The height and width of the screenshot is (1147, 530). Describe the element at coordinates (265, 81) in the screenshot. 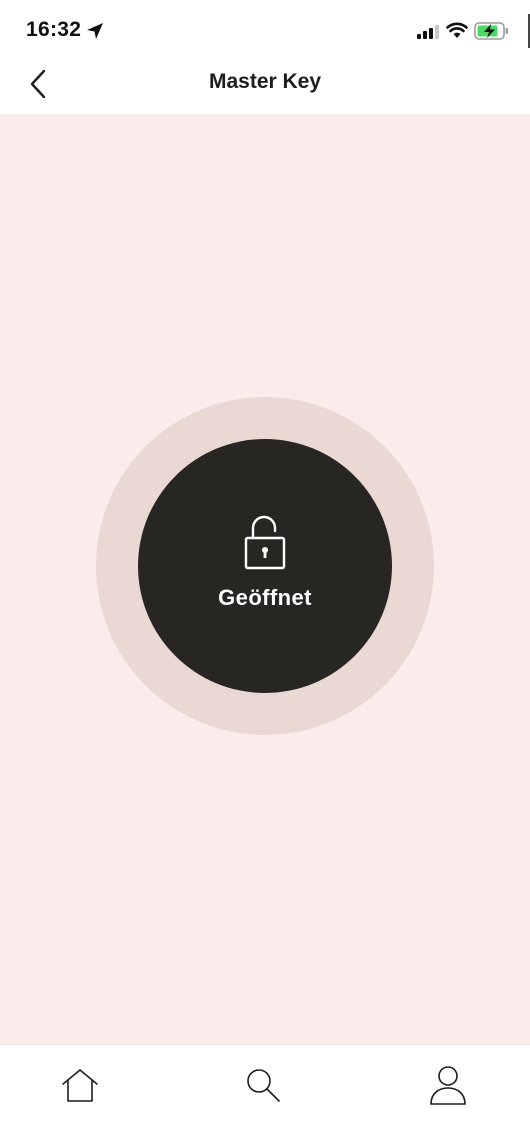

I see `page-title: Master Key` at that location.